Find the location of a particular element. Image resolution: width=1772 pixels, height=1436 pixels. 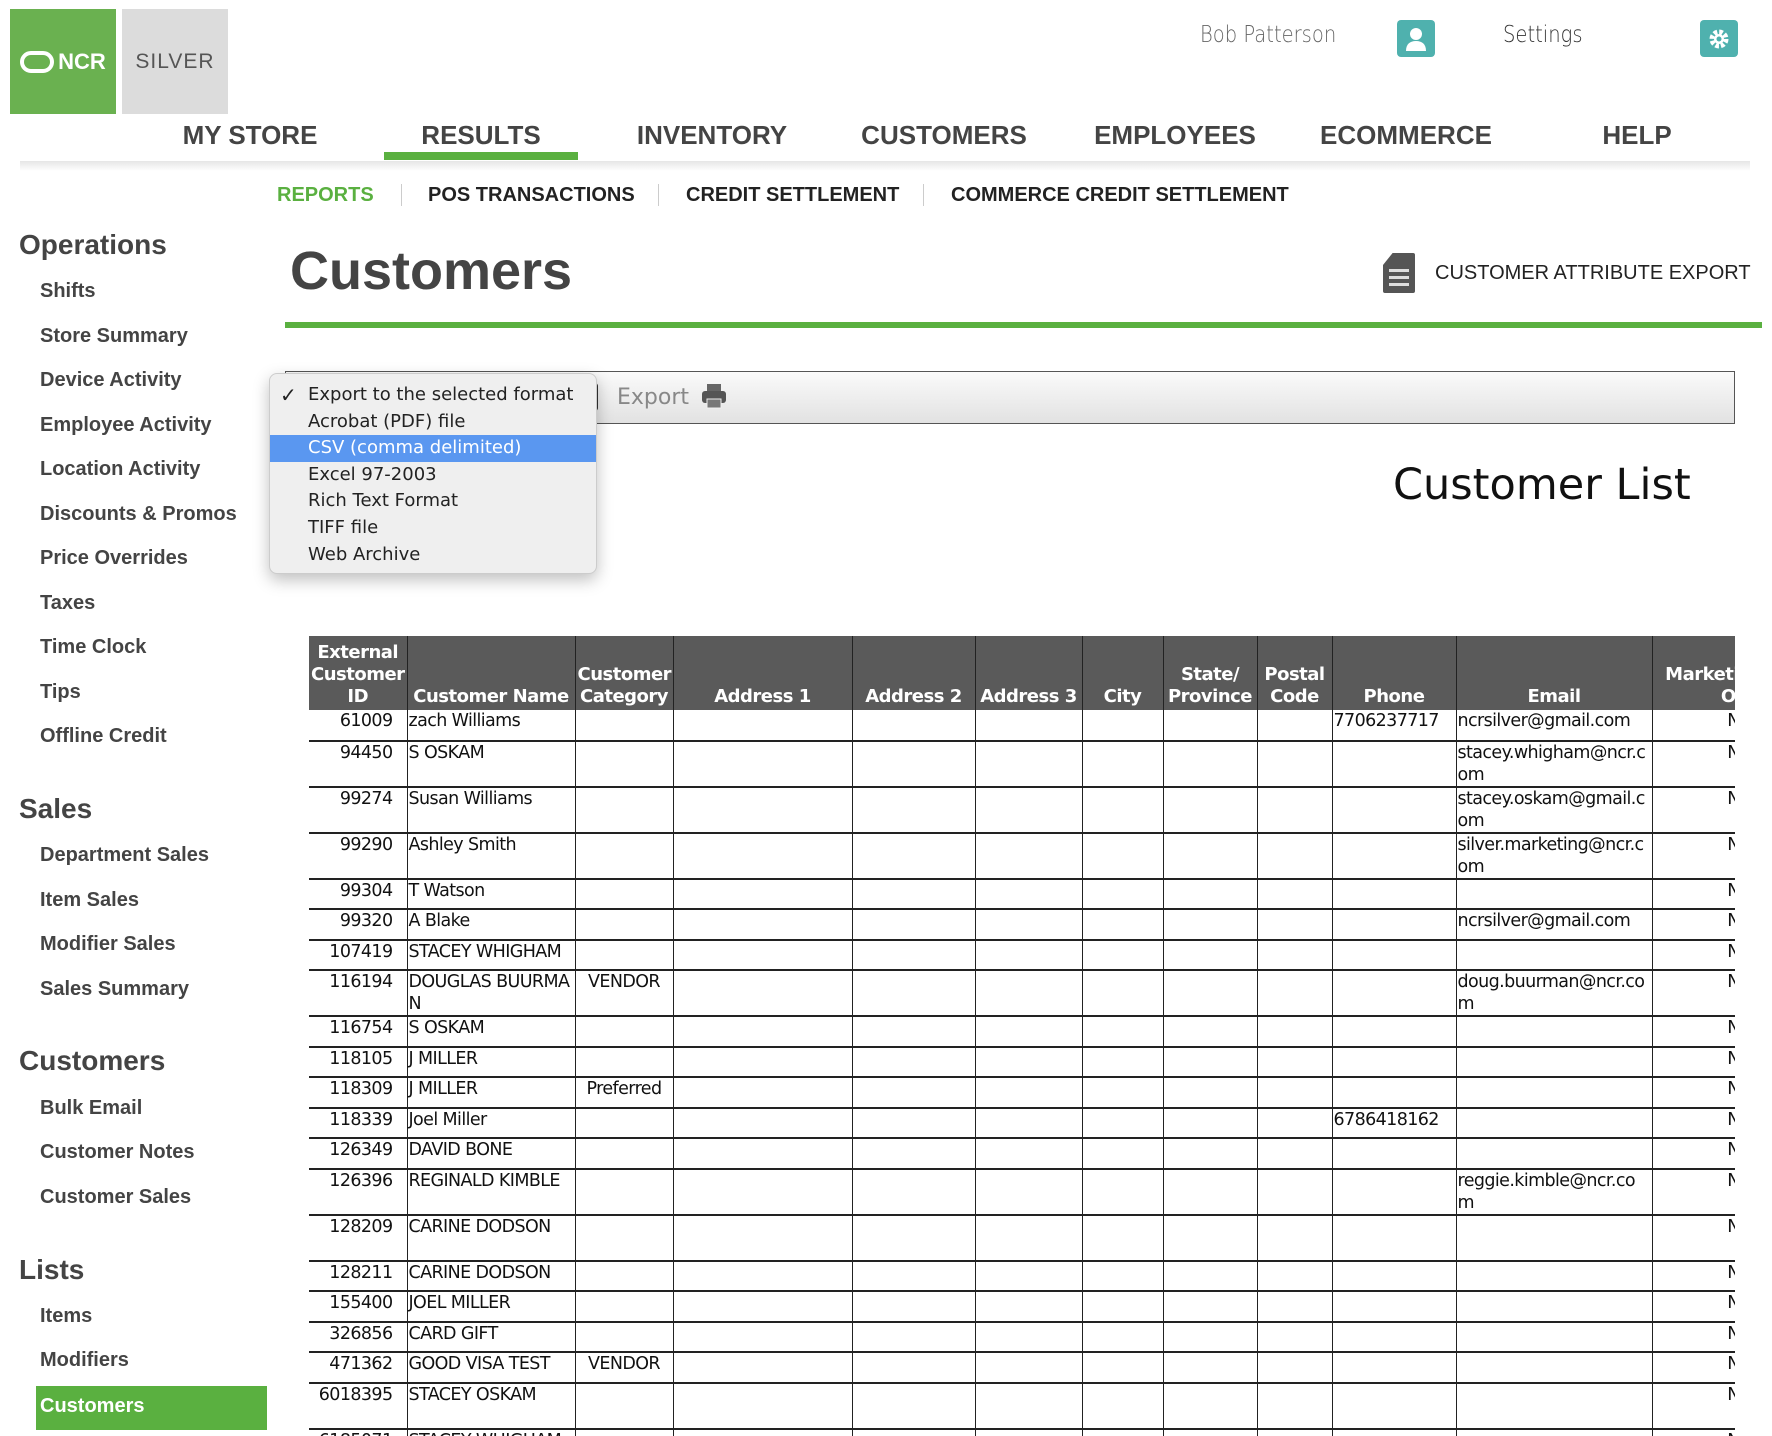

sidebar-item-offline-credit: Offline Credit is located at coordinates (103, 736).